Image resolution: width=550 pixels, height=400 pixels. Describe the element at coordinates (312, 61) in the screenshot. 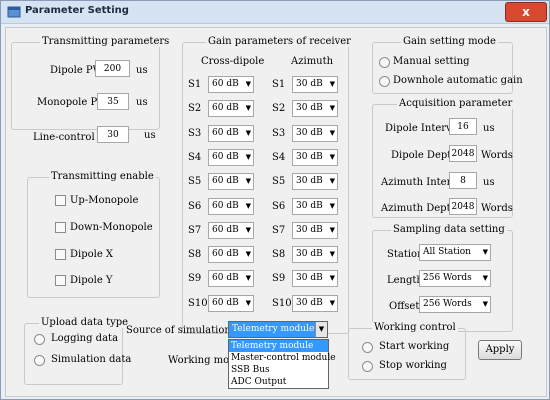

I see `azimuth-label: Azimuth` at that location.